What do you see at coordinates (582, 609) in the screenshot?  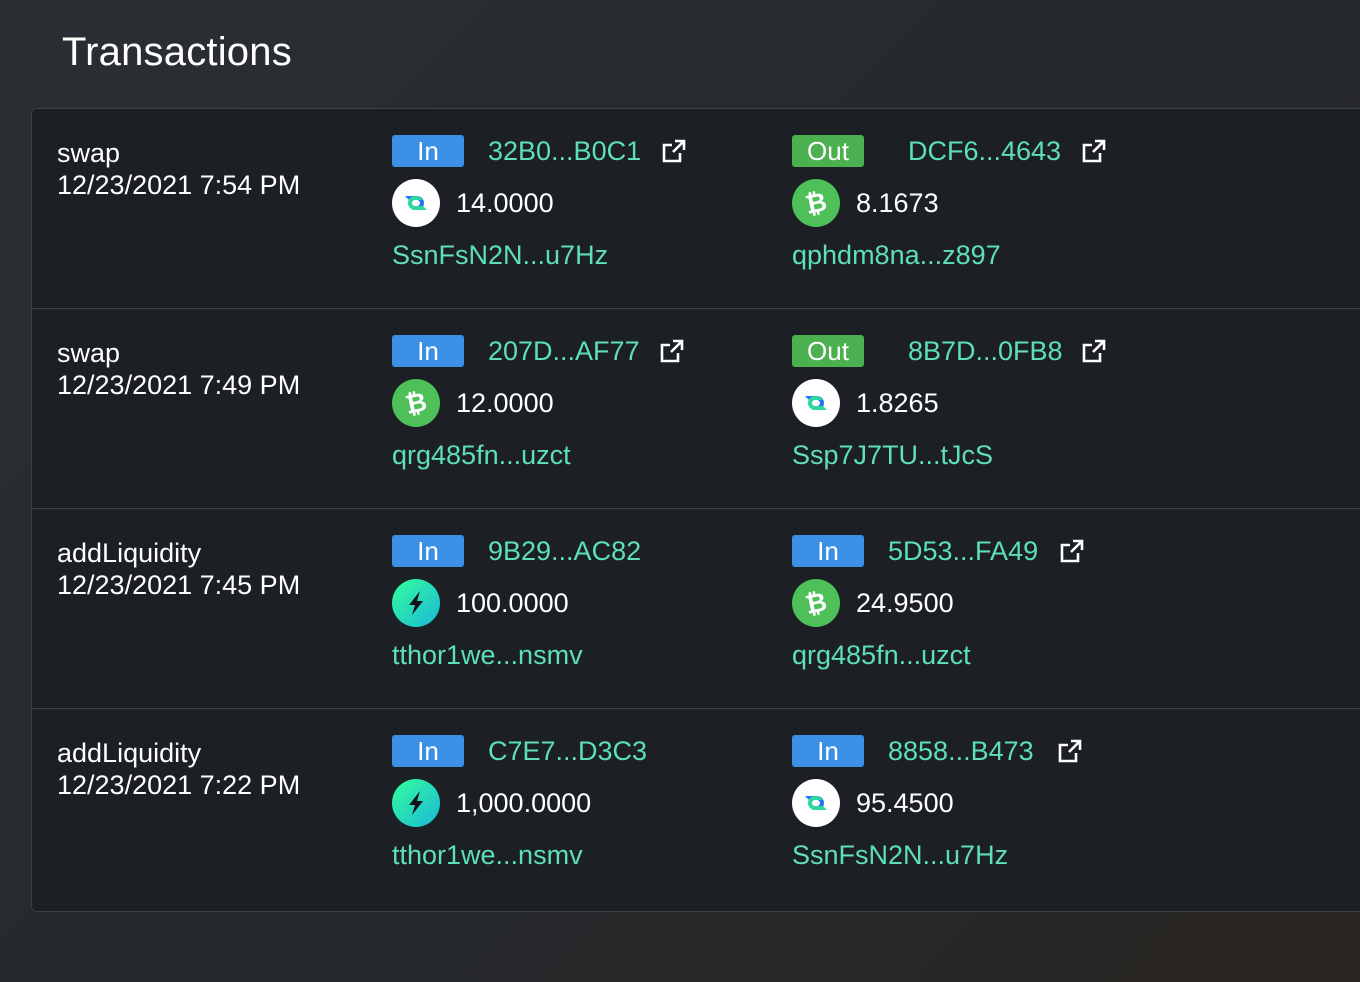 I see `tx-in-leg: In 9B29...AC82 100.0000 tthor1we...nsmv` at bounding box center [582, 609].